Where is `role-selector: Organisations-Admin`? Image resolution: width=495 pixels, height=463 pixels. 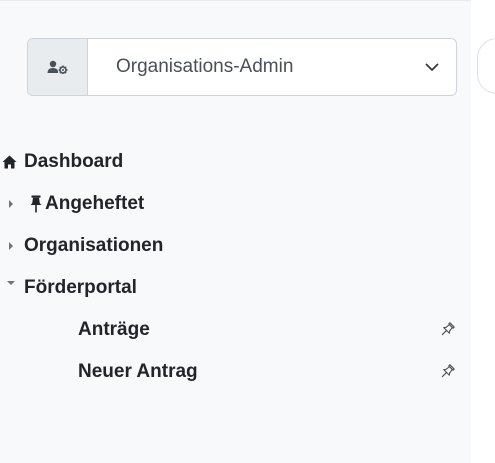 role-selector: Organisations-Admin is located at coordinates (242, 67).